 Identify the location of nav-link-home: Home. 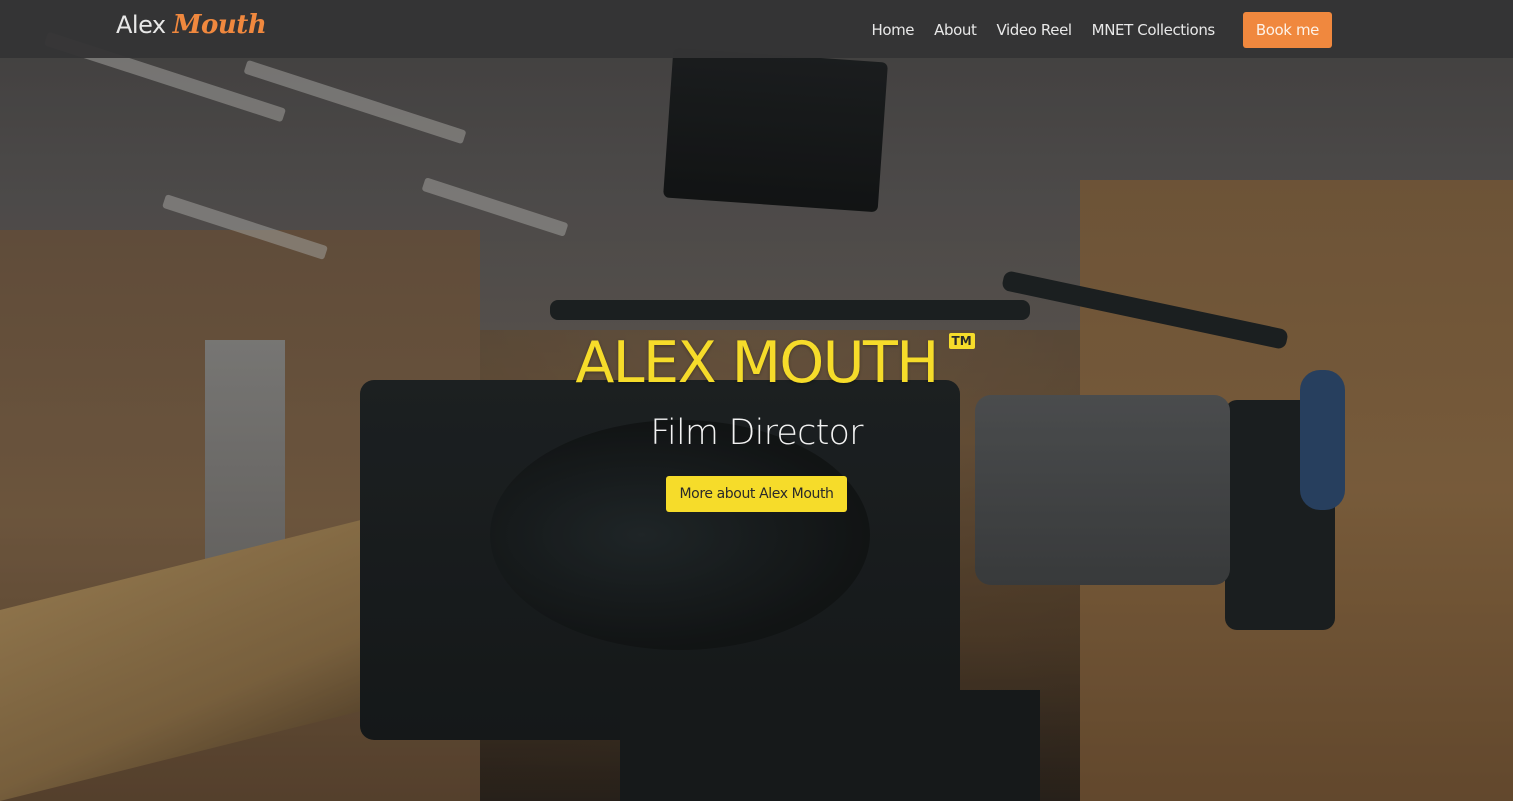
(892, 30).